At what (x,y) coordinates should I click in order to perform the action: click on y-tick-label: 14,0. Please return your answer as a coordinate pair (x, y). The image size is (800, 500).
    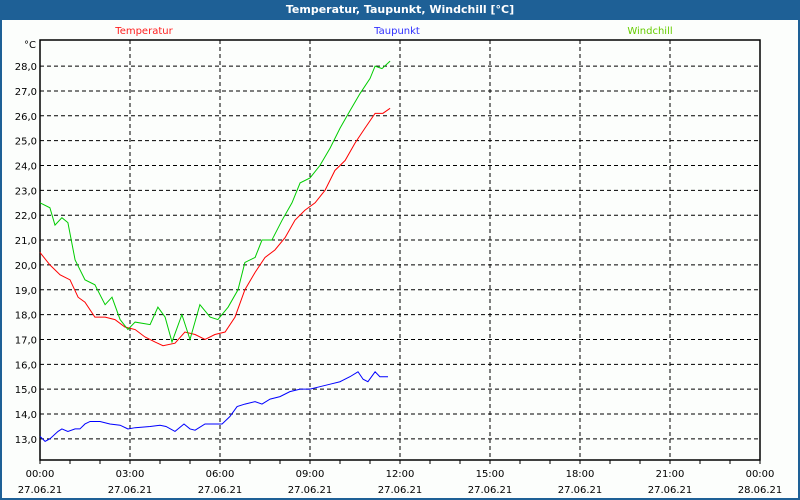
    Looking at the image, I should click on (26, 415).